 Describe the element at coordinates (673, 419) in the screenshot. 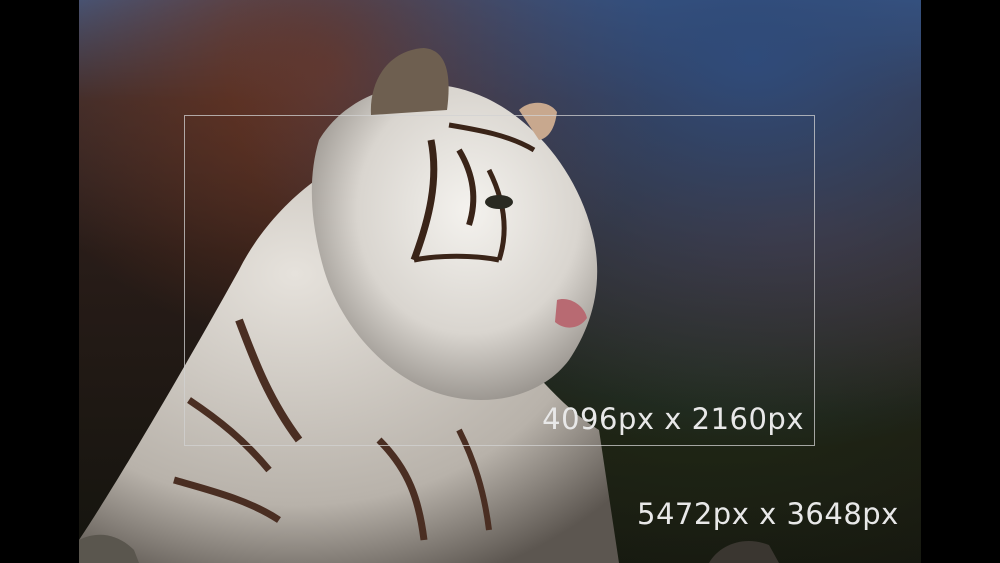

I see `crop-resolution-label: 4096px x 2160px` at that location.